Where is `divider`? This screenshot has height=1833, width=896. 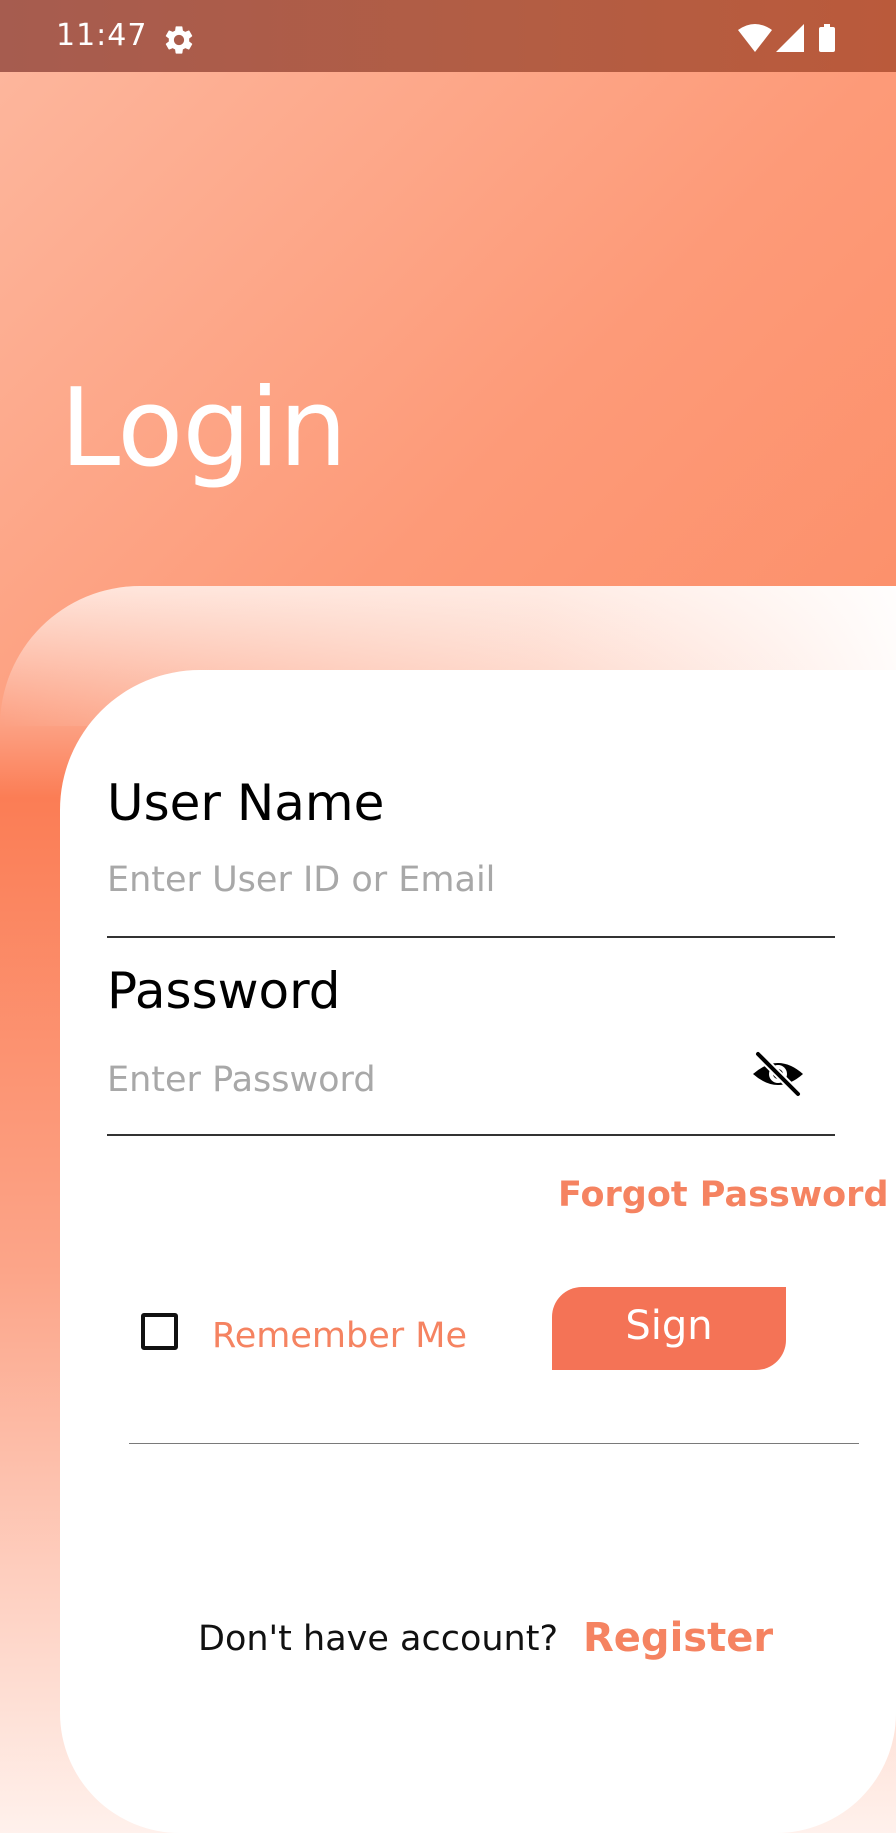
divider is located at coordinates (494, 1443).